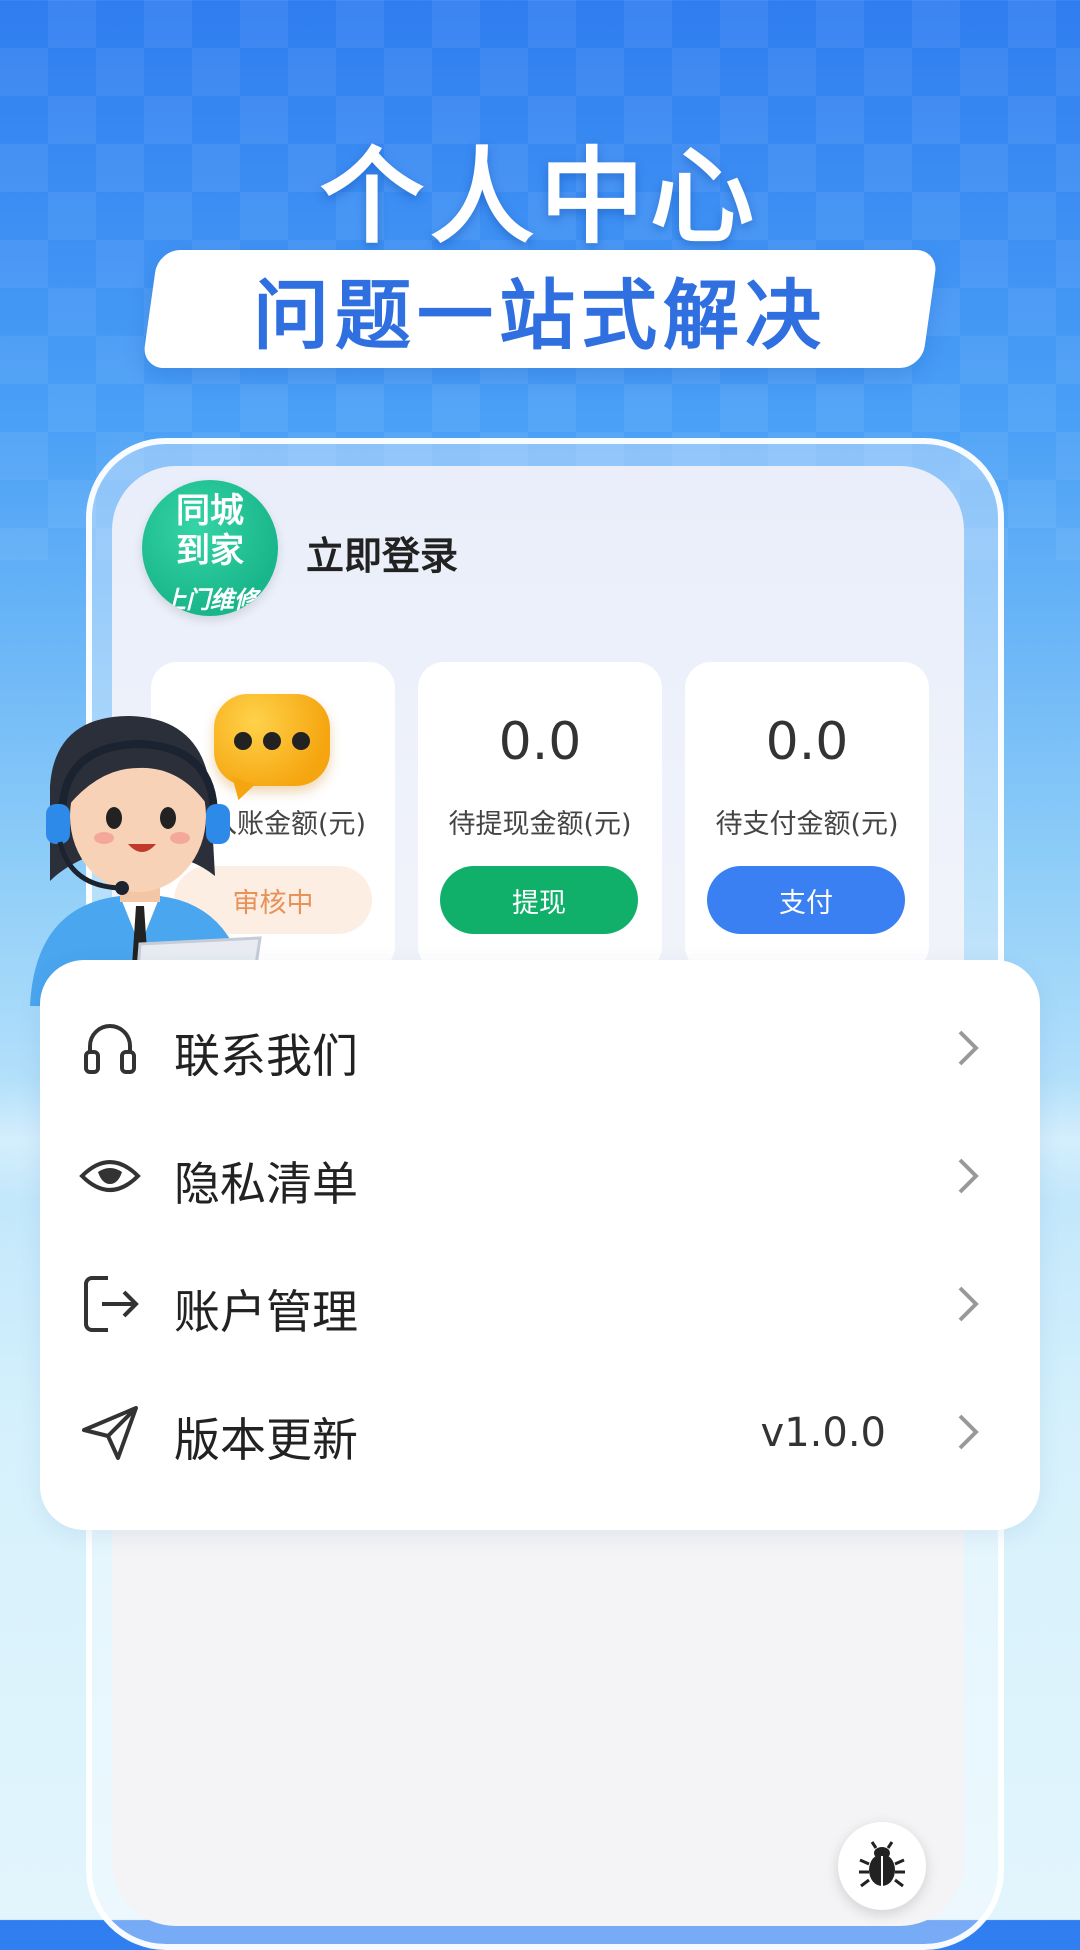 Image resolution: width=1080 pixels, height=1950 pixels. I want to click on withdraw-amount: 0.0, so click(540, 742).